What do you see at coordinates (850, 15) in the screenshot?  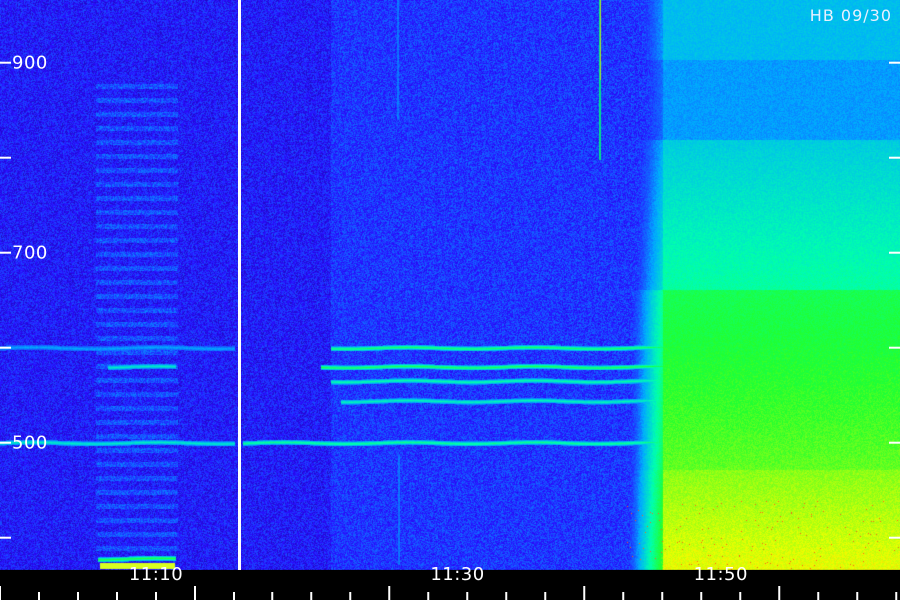 I see `corner-label: HB 09/30` at bounding box center [850, 15].